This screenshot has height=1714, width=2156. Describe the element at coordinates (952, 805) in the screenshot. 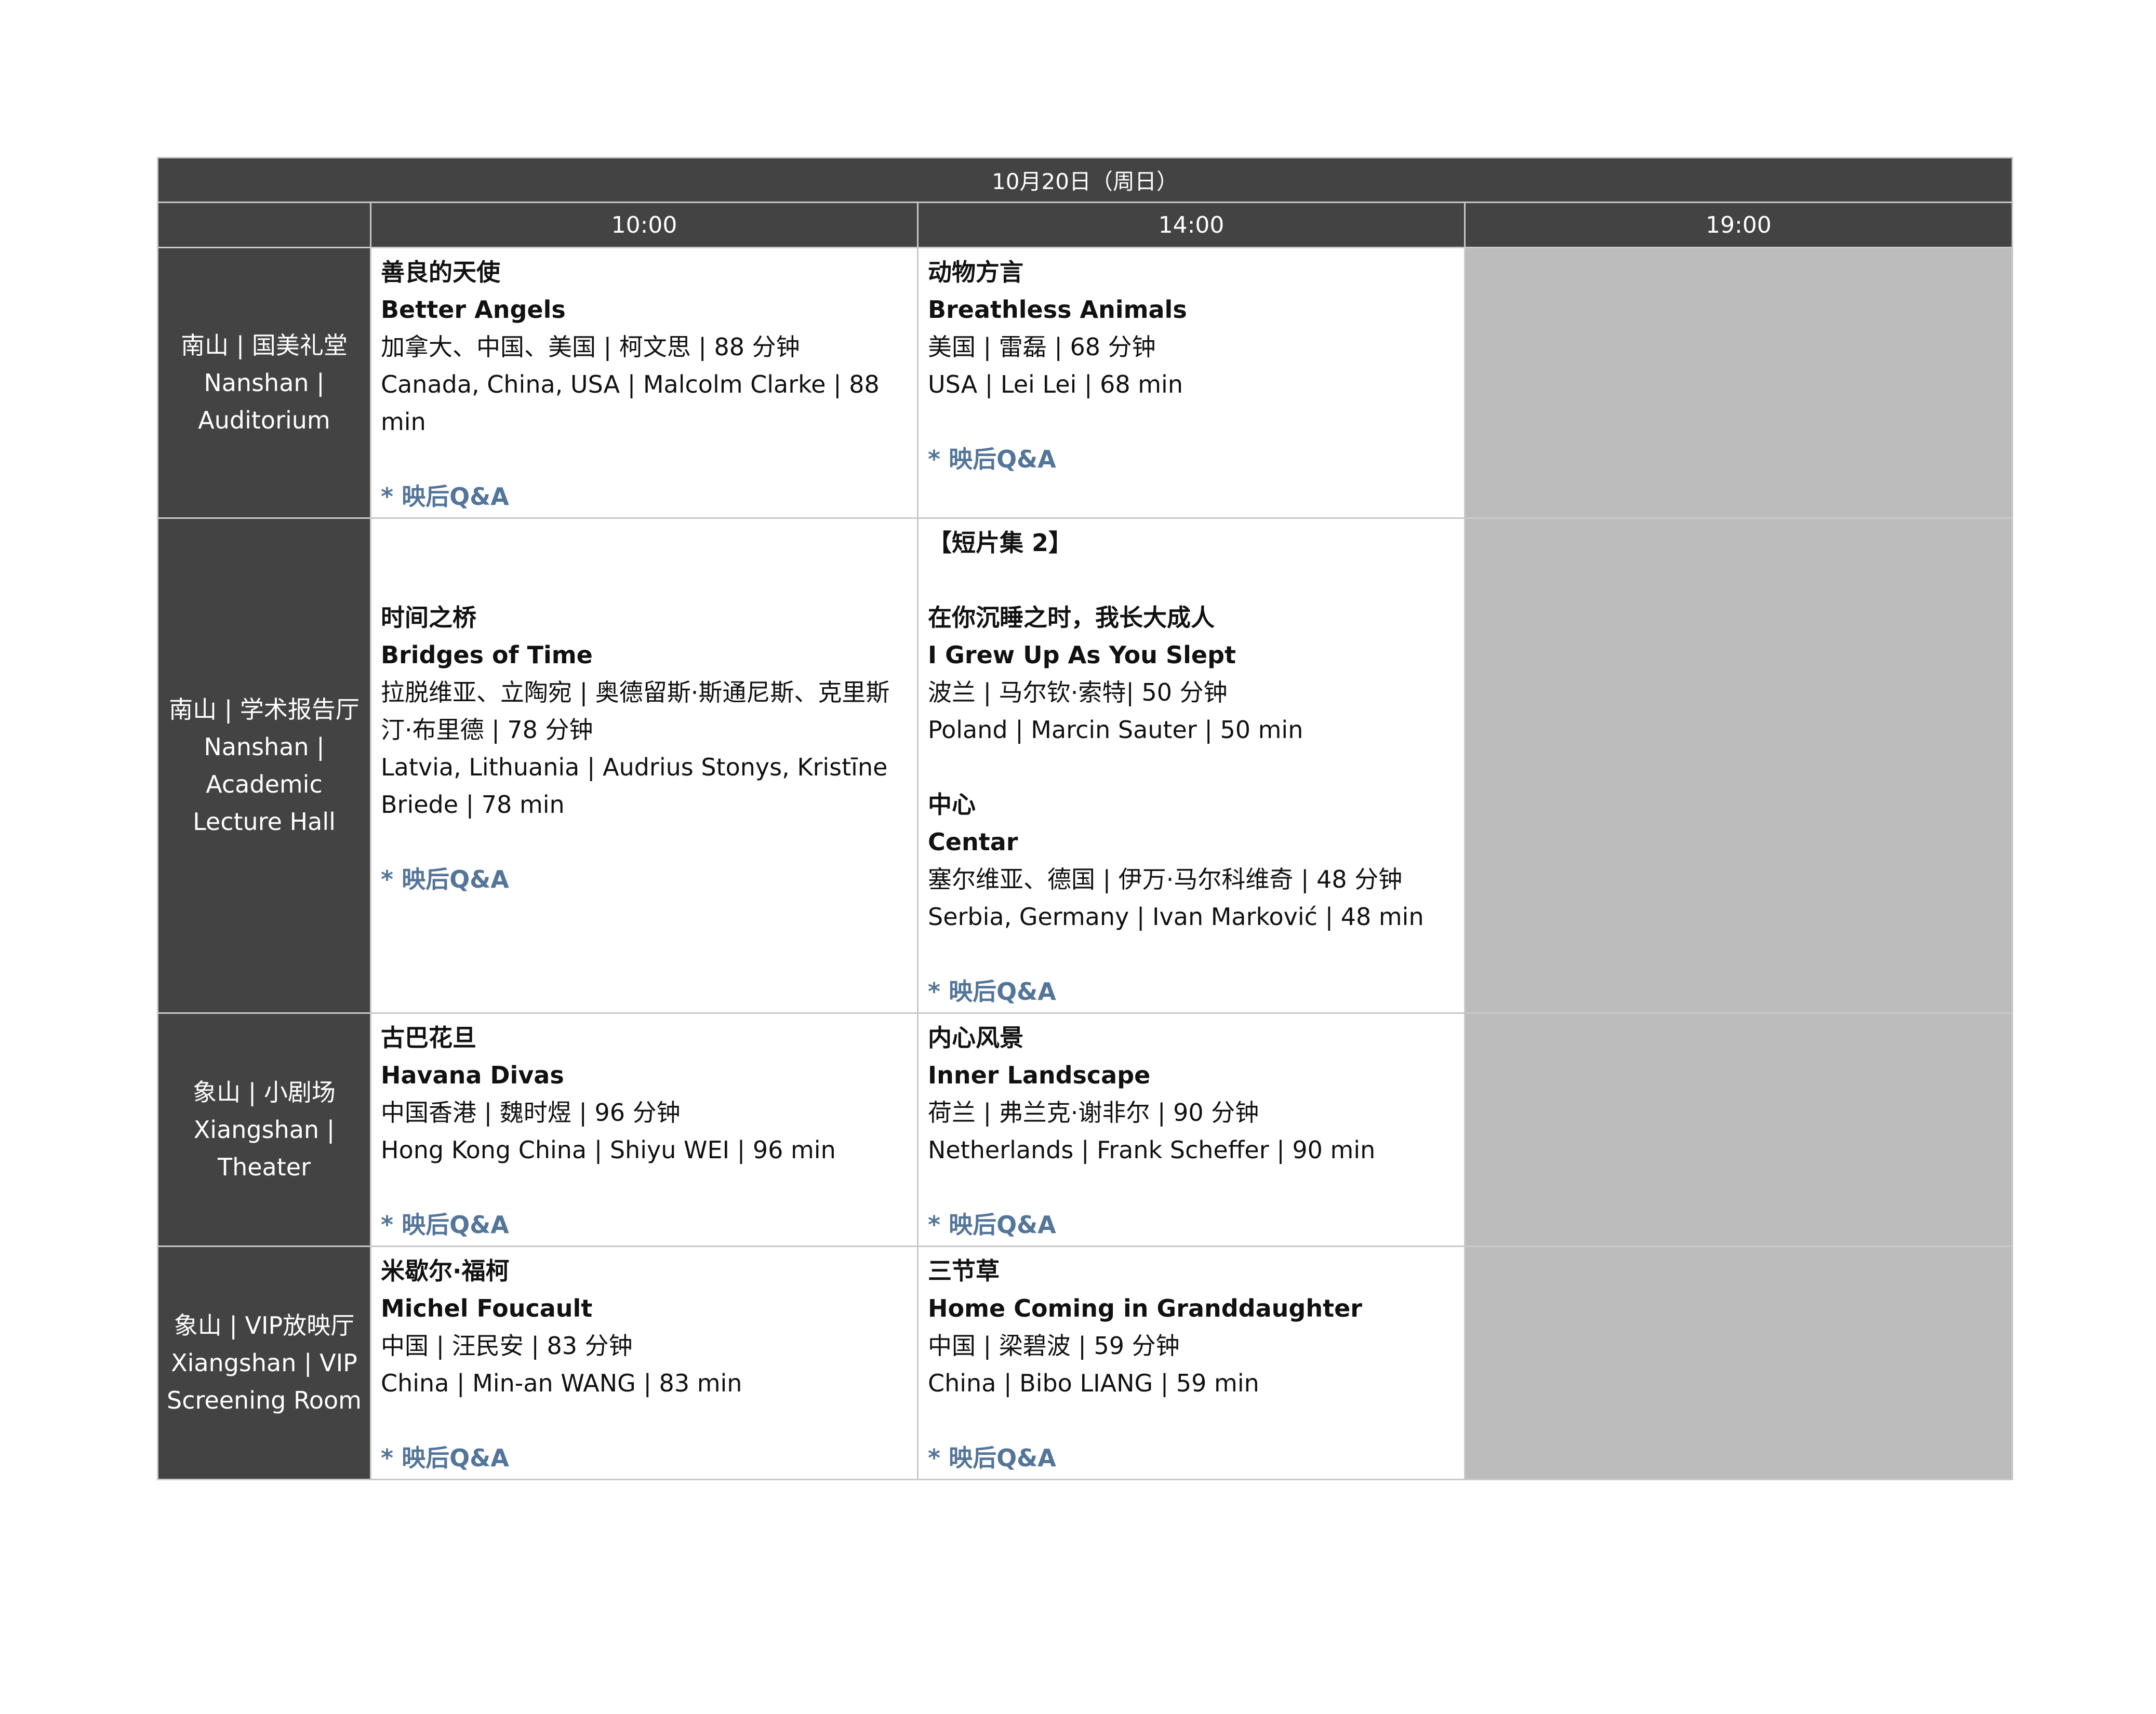

I see `film-title-zh: 中心` at that location.